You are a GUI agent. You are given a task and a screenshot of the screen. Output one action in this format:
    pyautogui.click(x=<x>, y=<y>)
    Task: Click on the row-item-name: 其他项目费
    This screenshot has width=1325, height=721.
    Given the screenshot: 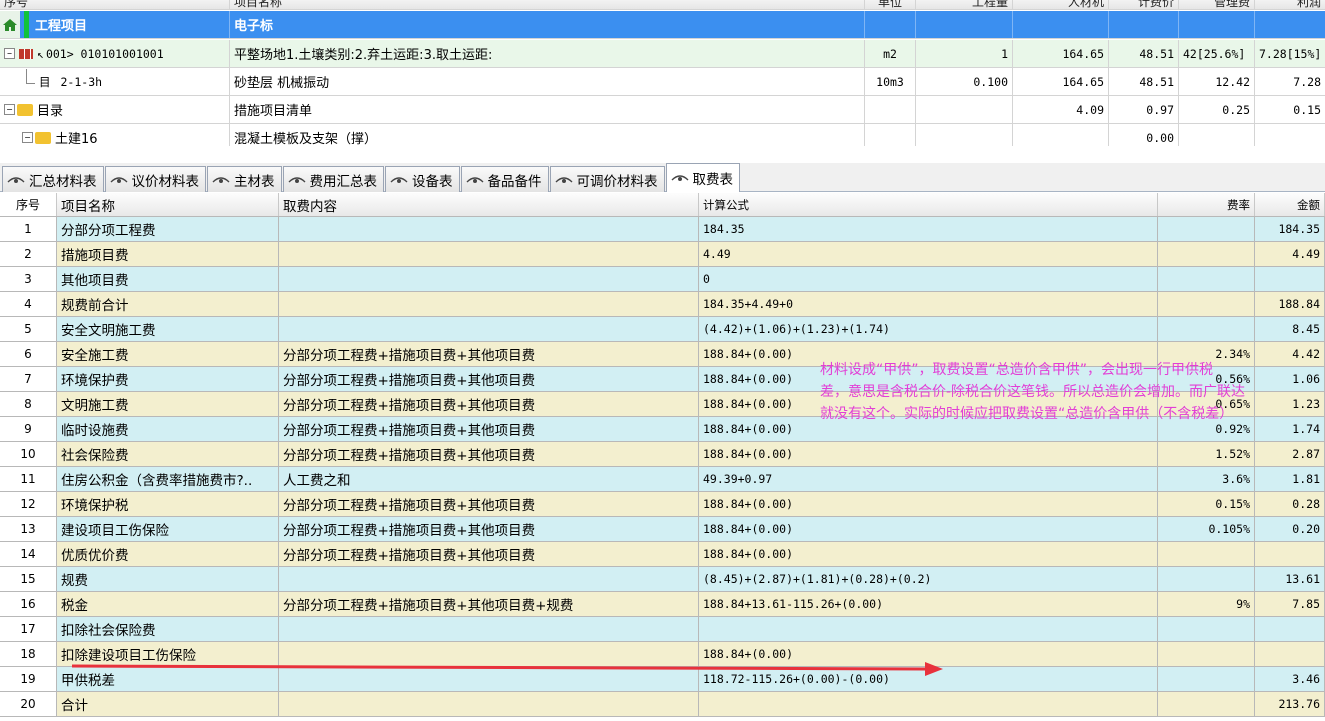 What is the action you would take?
    pyautogui.click(x=168, y=279)
    